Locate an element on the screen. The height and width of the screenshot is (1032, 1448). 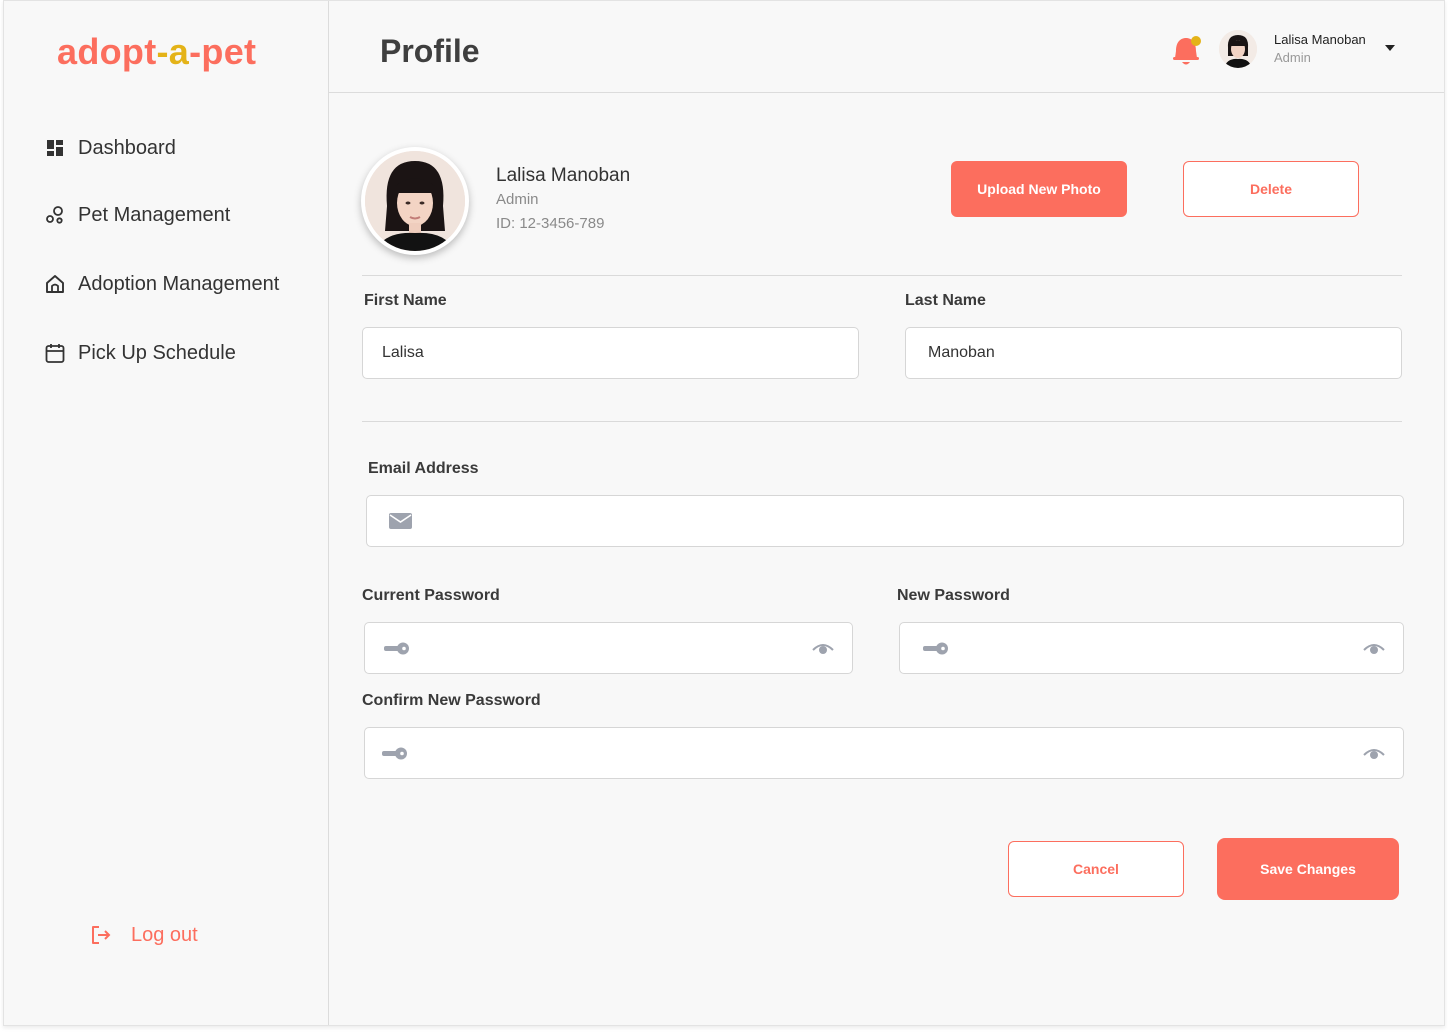
sidebar-item-pet-management: Pet Management is located at coordinates (137, 215).